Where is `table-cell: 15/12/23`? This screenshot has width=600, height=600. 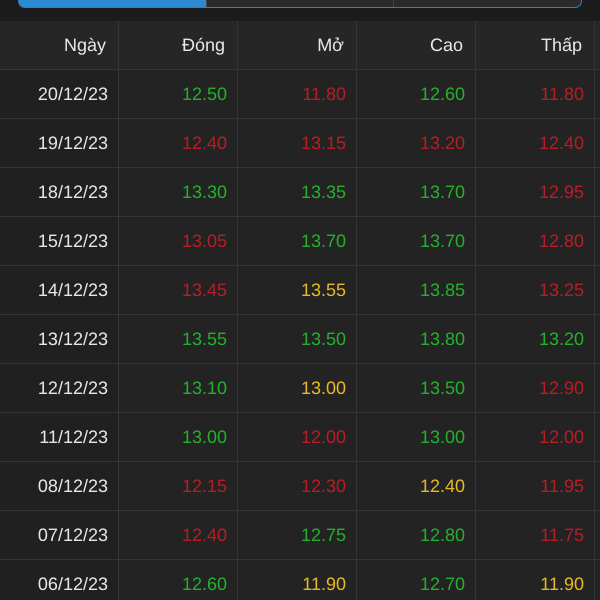
table-cell: 15/12/23 is located at coordinates (59, 241).